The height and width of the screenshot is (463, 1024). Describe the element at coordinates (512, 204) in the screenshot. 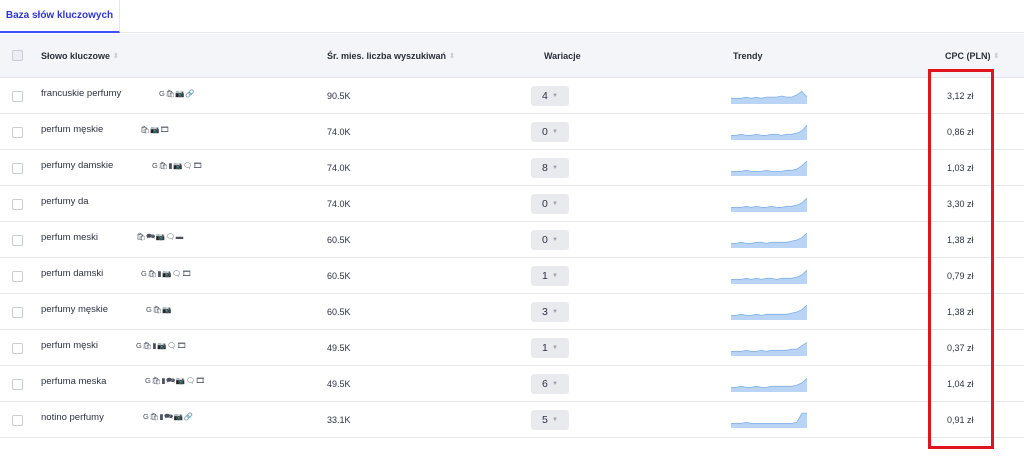

I see `table-row: perfumy da 74.0K 0 ▼ 3,30 zł` at that location.